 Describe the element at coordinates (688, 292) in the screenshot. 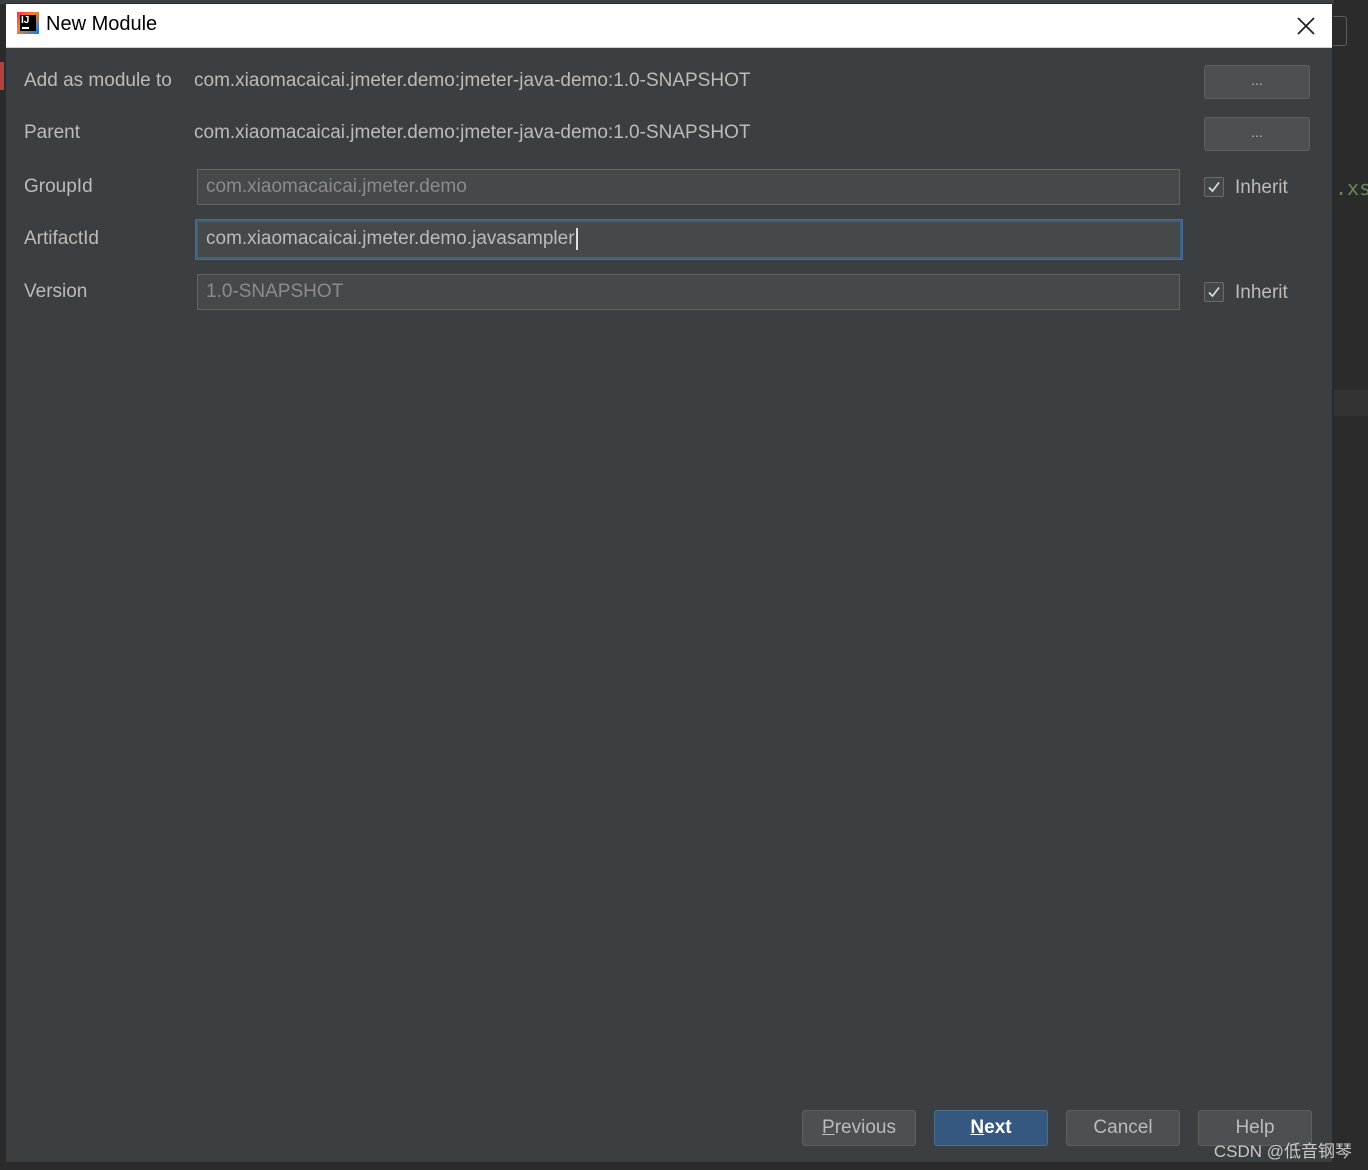

I see `version-field: 1.0-SNAPSHOT` at that location.